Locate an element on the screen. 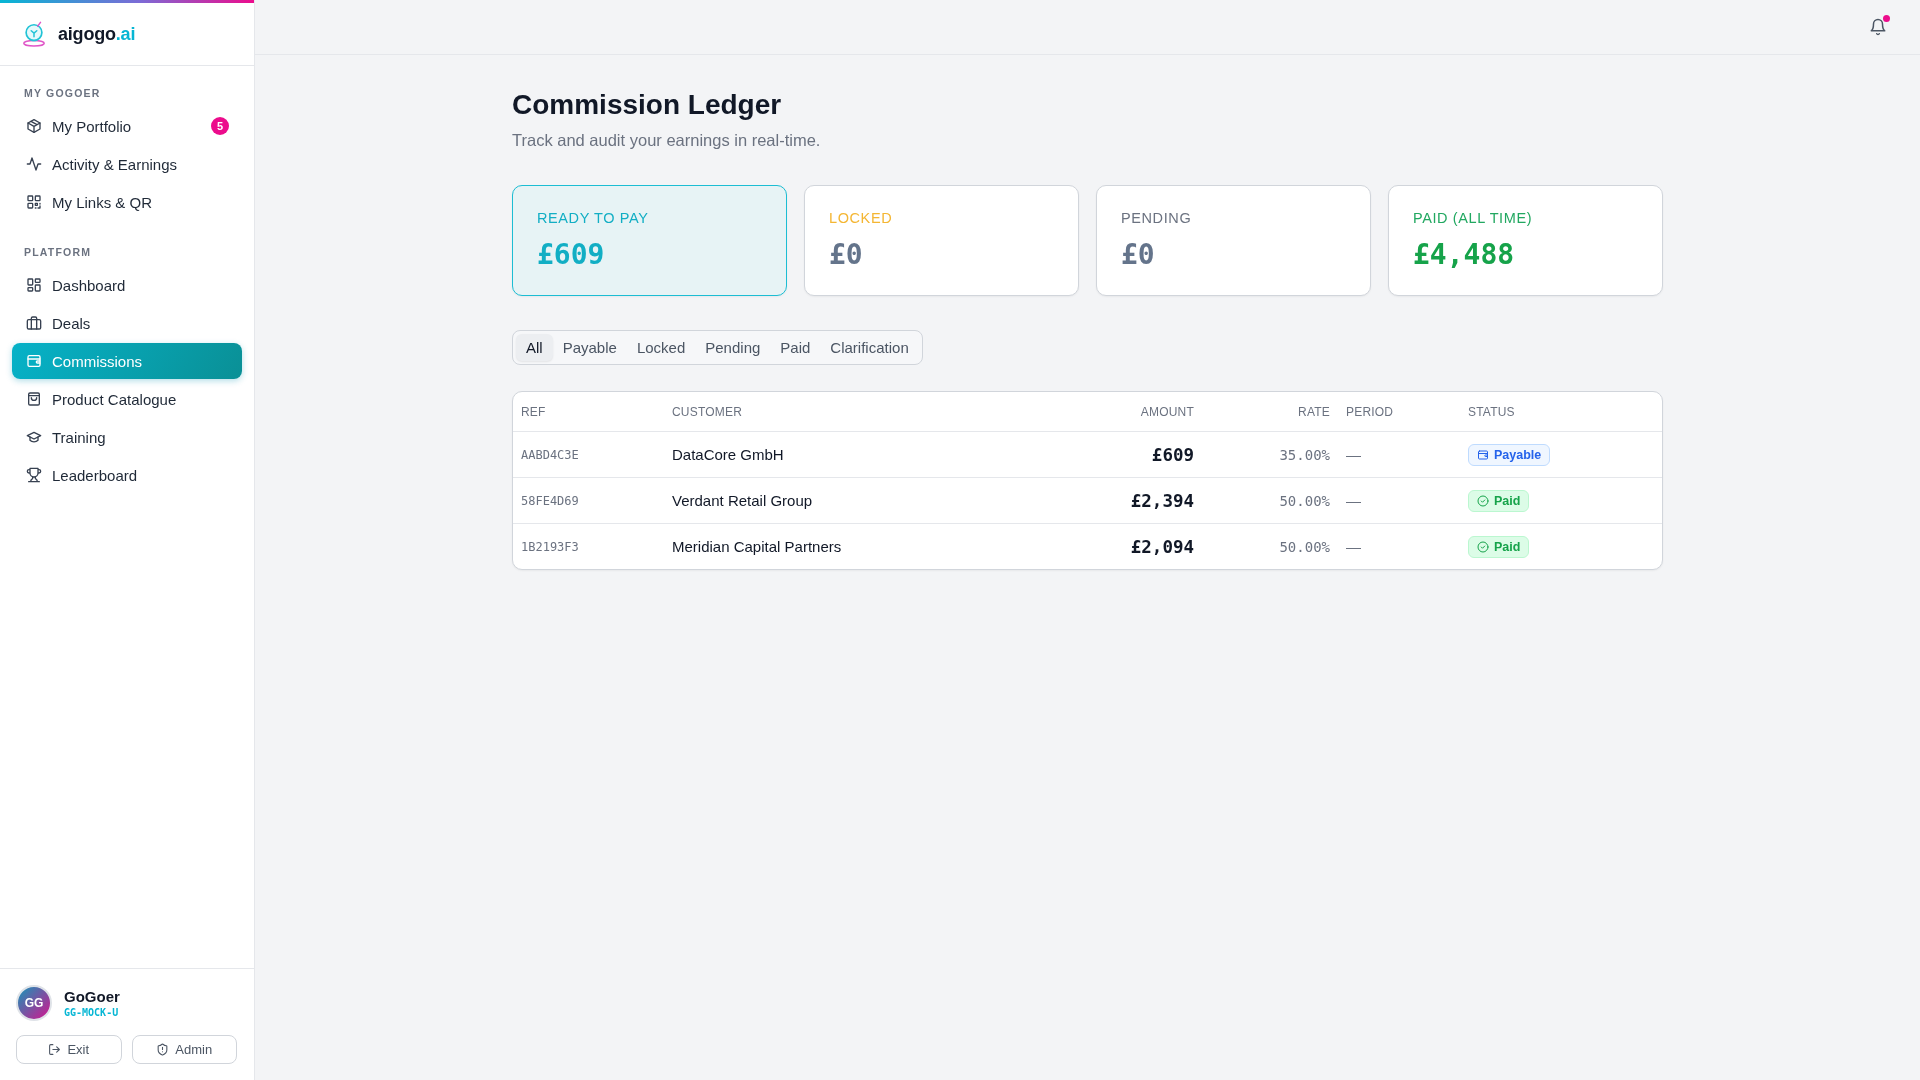  column-header: AMOUNT is located at coordinates (1167, 411).